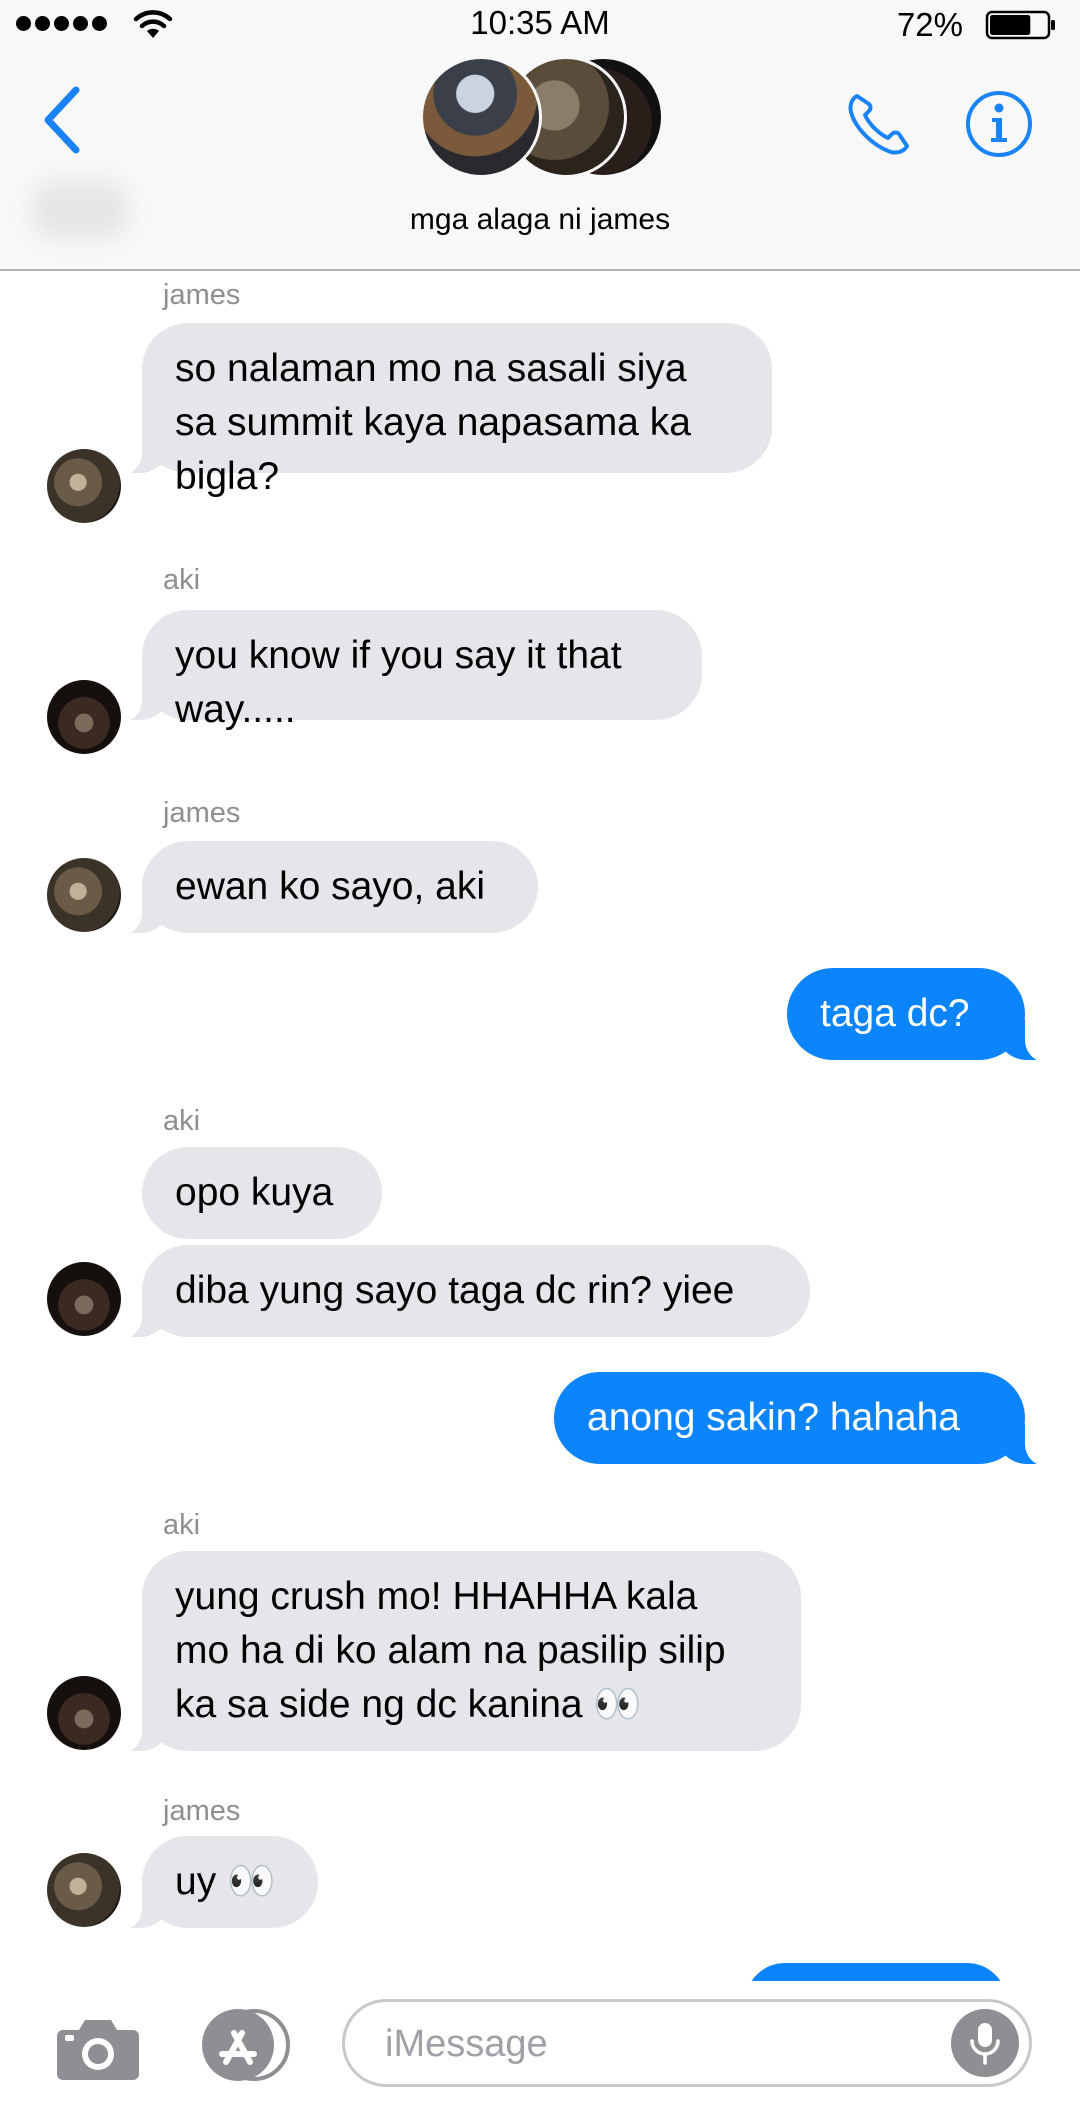 The width and height of the screenshot is (1080, 2103). I want to click on camera-icon, so click(98, 2049).